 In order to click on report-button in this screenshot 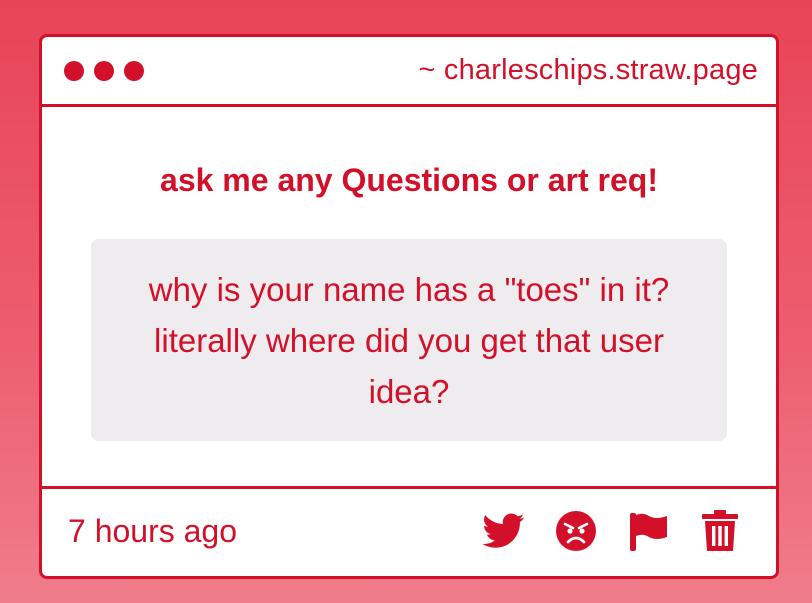, I will do `click(648, 531)`.